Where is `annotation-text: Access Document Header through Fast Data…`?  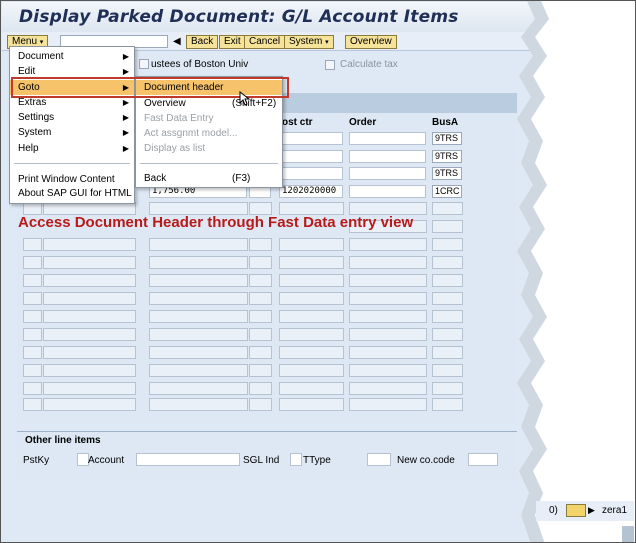
annotation-text: Access Document Header through Fast Data… is located at coordinates (216, 222).